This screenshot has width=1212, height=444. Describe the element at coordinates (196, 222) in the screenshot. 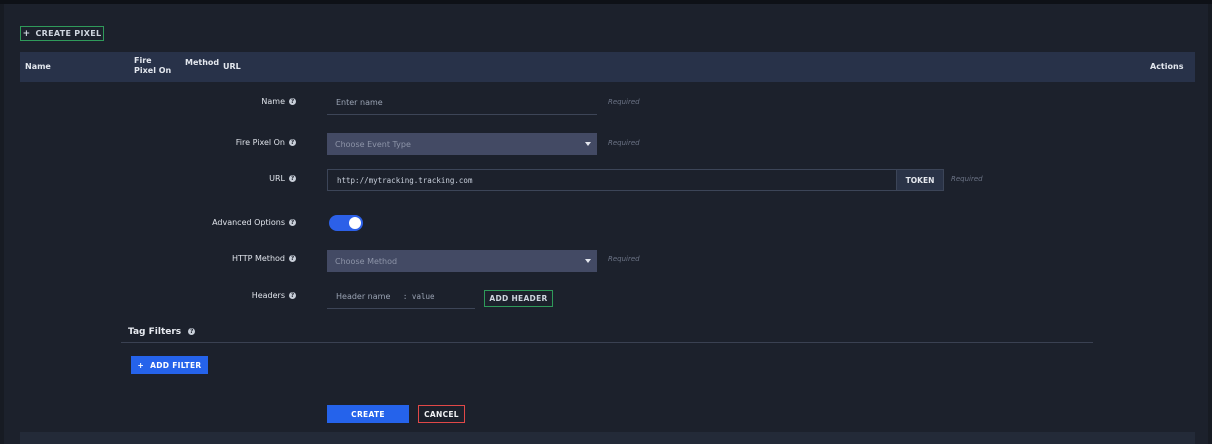

I see `advanced-label-wrap: Advanced Options?` at that location.